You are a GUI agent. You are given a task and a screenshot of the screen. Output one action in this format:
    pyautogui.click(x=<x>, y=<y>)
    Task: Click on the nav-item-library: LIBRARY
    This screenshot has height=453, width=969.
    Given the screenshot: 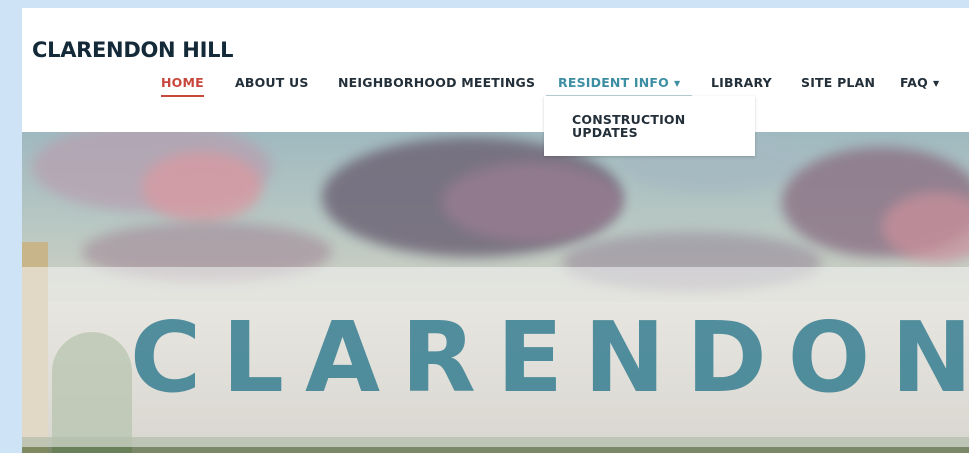 What is the action you would take?
    pyautogui.click(x=741, y=82)
    